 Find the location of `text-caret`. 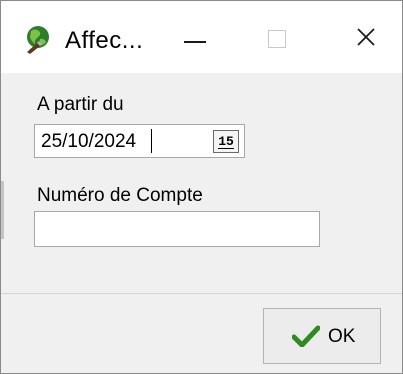

text-caret is located at coordinates (151, 141).